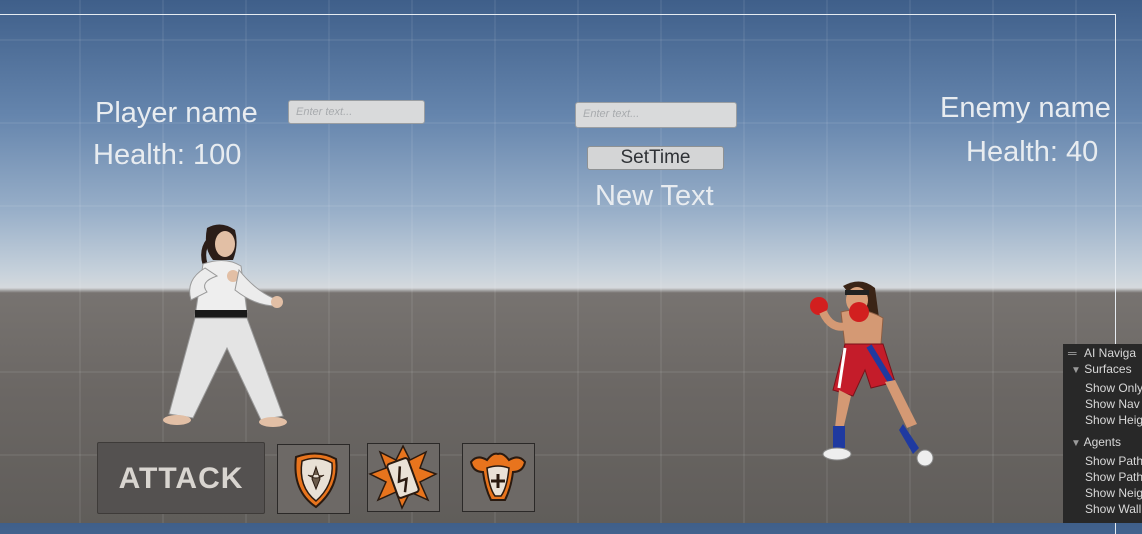  I want to click on agents-item: Show Neig, so click(1113, 493).